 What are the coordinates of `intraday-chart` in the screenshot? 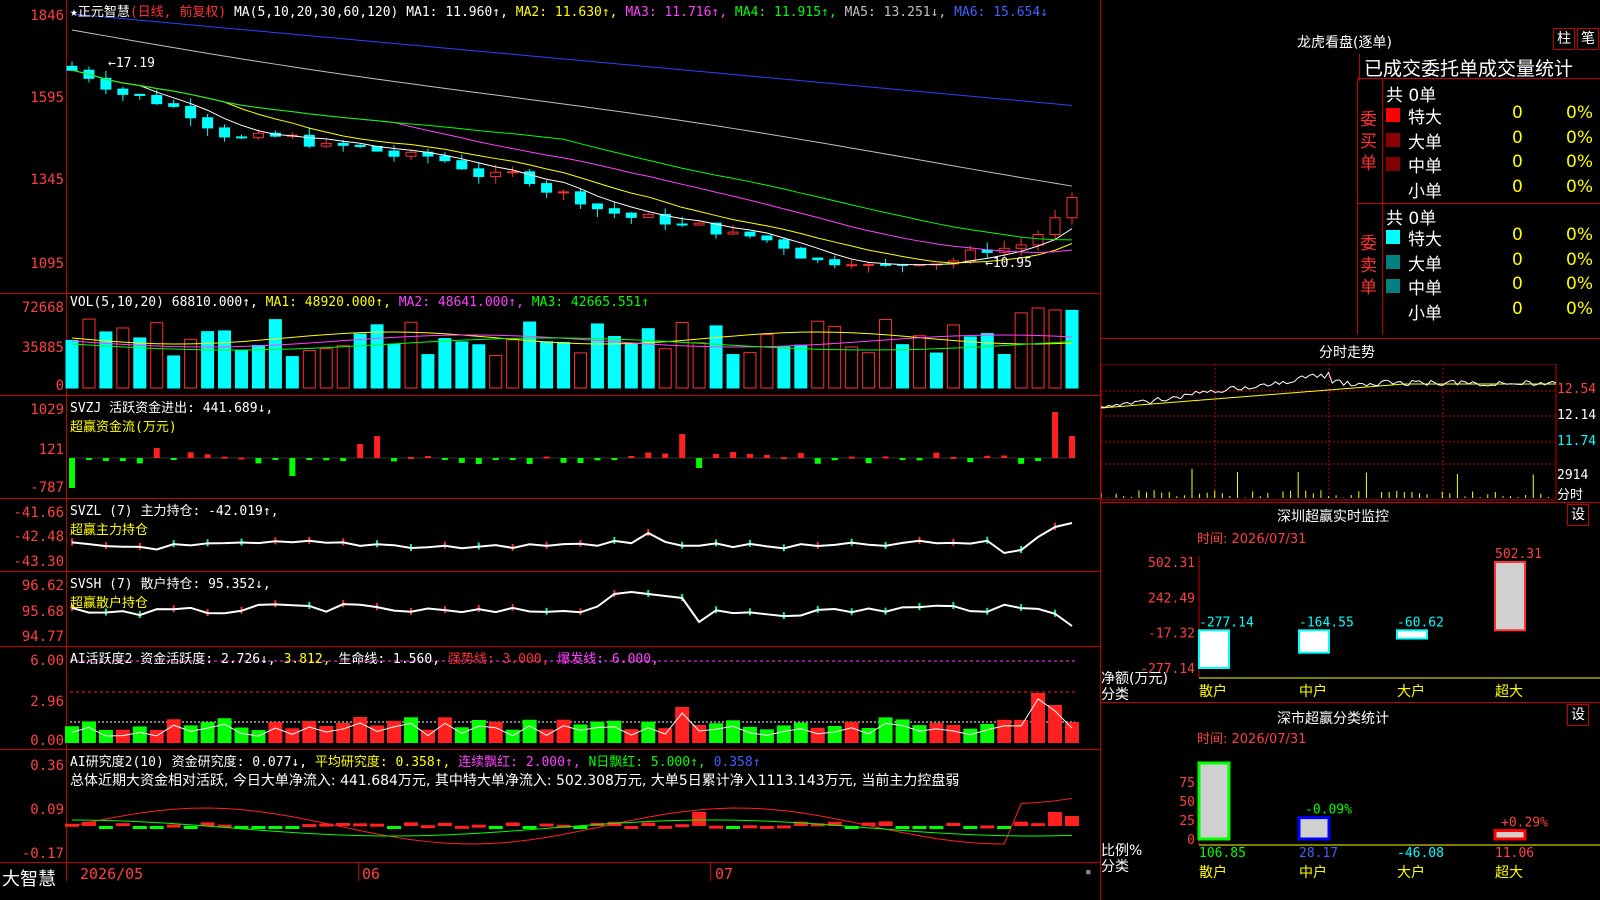 It's located at (1350, 434).